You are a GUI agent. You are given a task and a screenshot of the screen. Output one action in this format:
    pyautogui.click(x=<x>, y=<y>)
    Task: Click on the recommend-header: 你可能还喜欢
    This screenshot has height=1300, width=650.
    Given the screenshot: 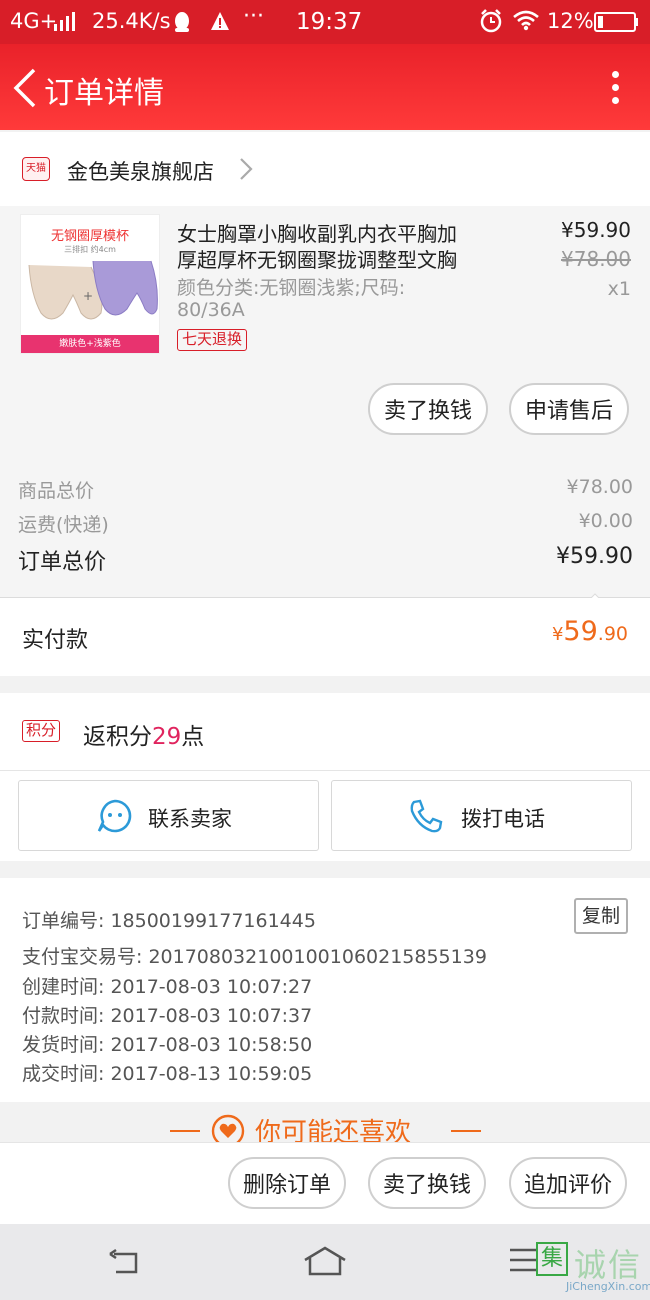 What is the action you would take?
    pyautogui.click(x=325, y=1122)
    